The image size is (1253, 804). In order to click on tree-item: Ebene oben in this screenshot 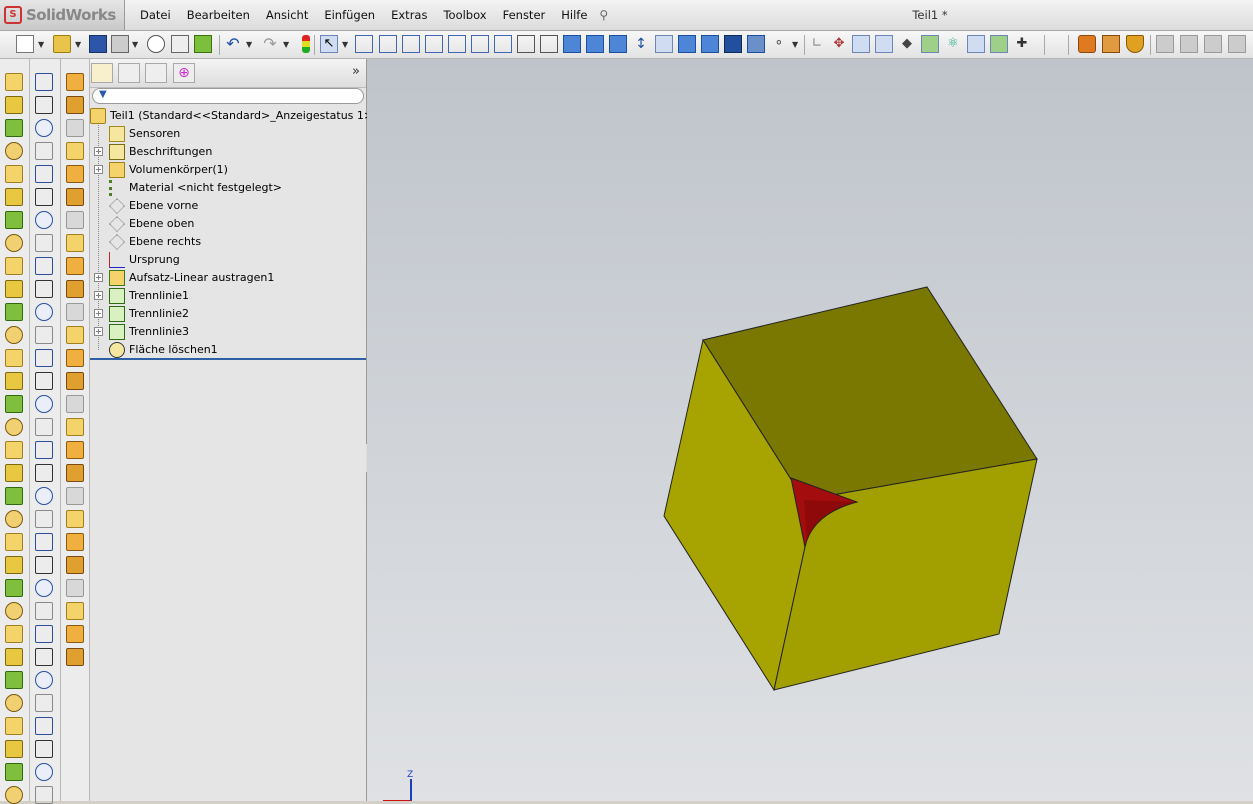, I will do `click(228, 224)`.